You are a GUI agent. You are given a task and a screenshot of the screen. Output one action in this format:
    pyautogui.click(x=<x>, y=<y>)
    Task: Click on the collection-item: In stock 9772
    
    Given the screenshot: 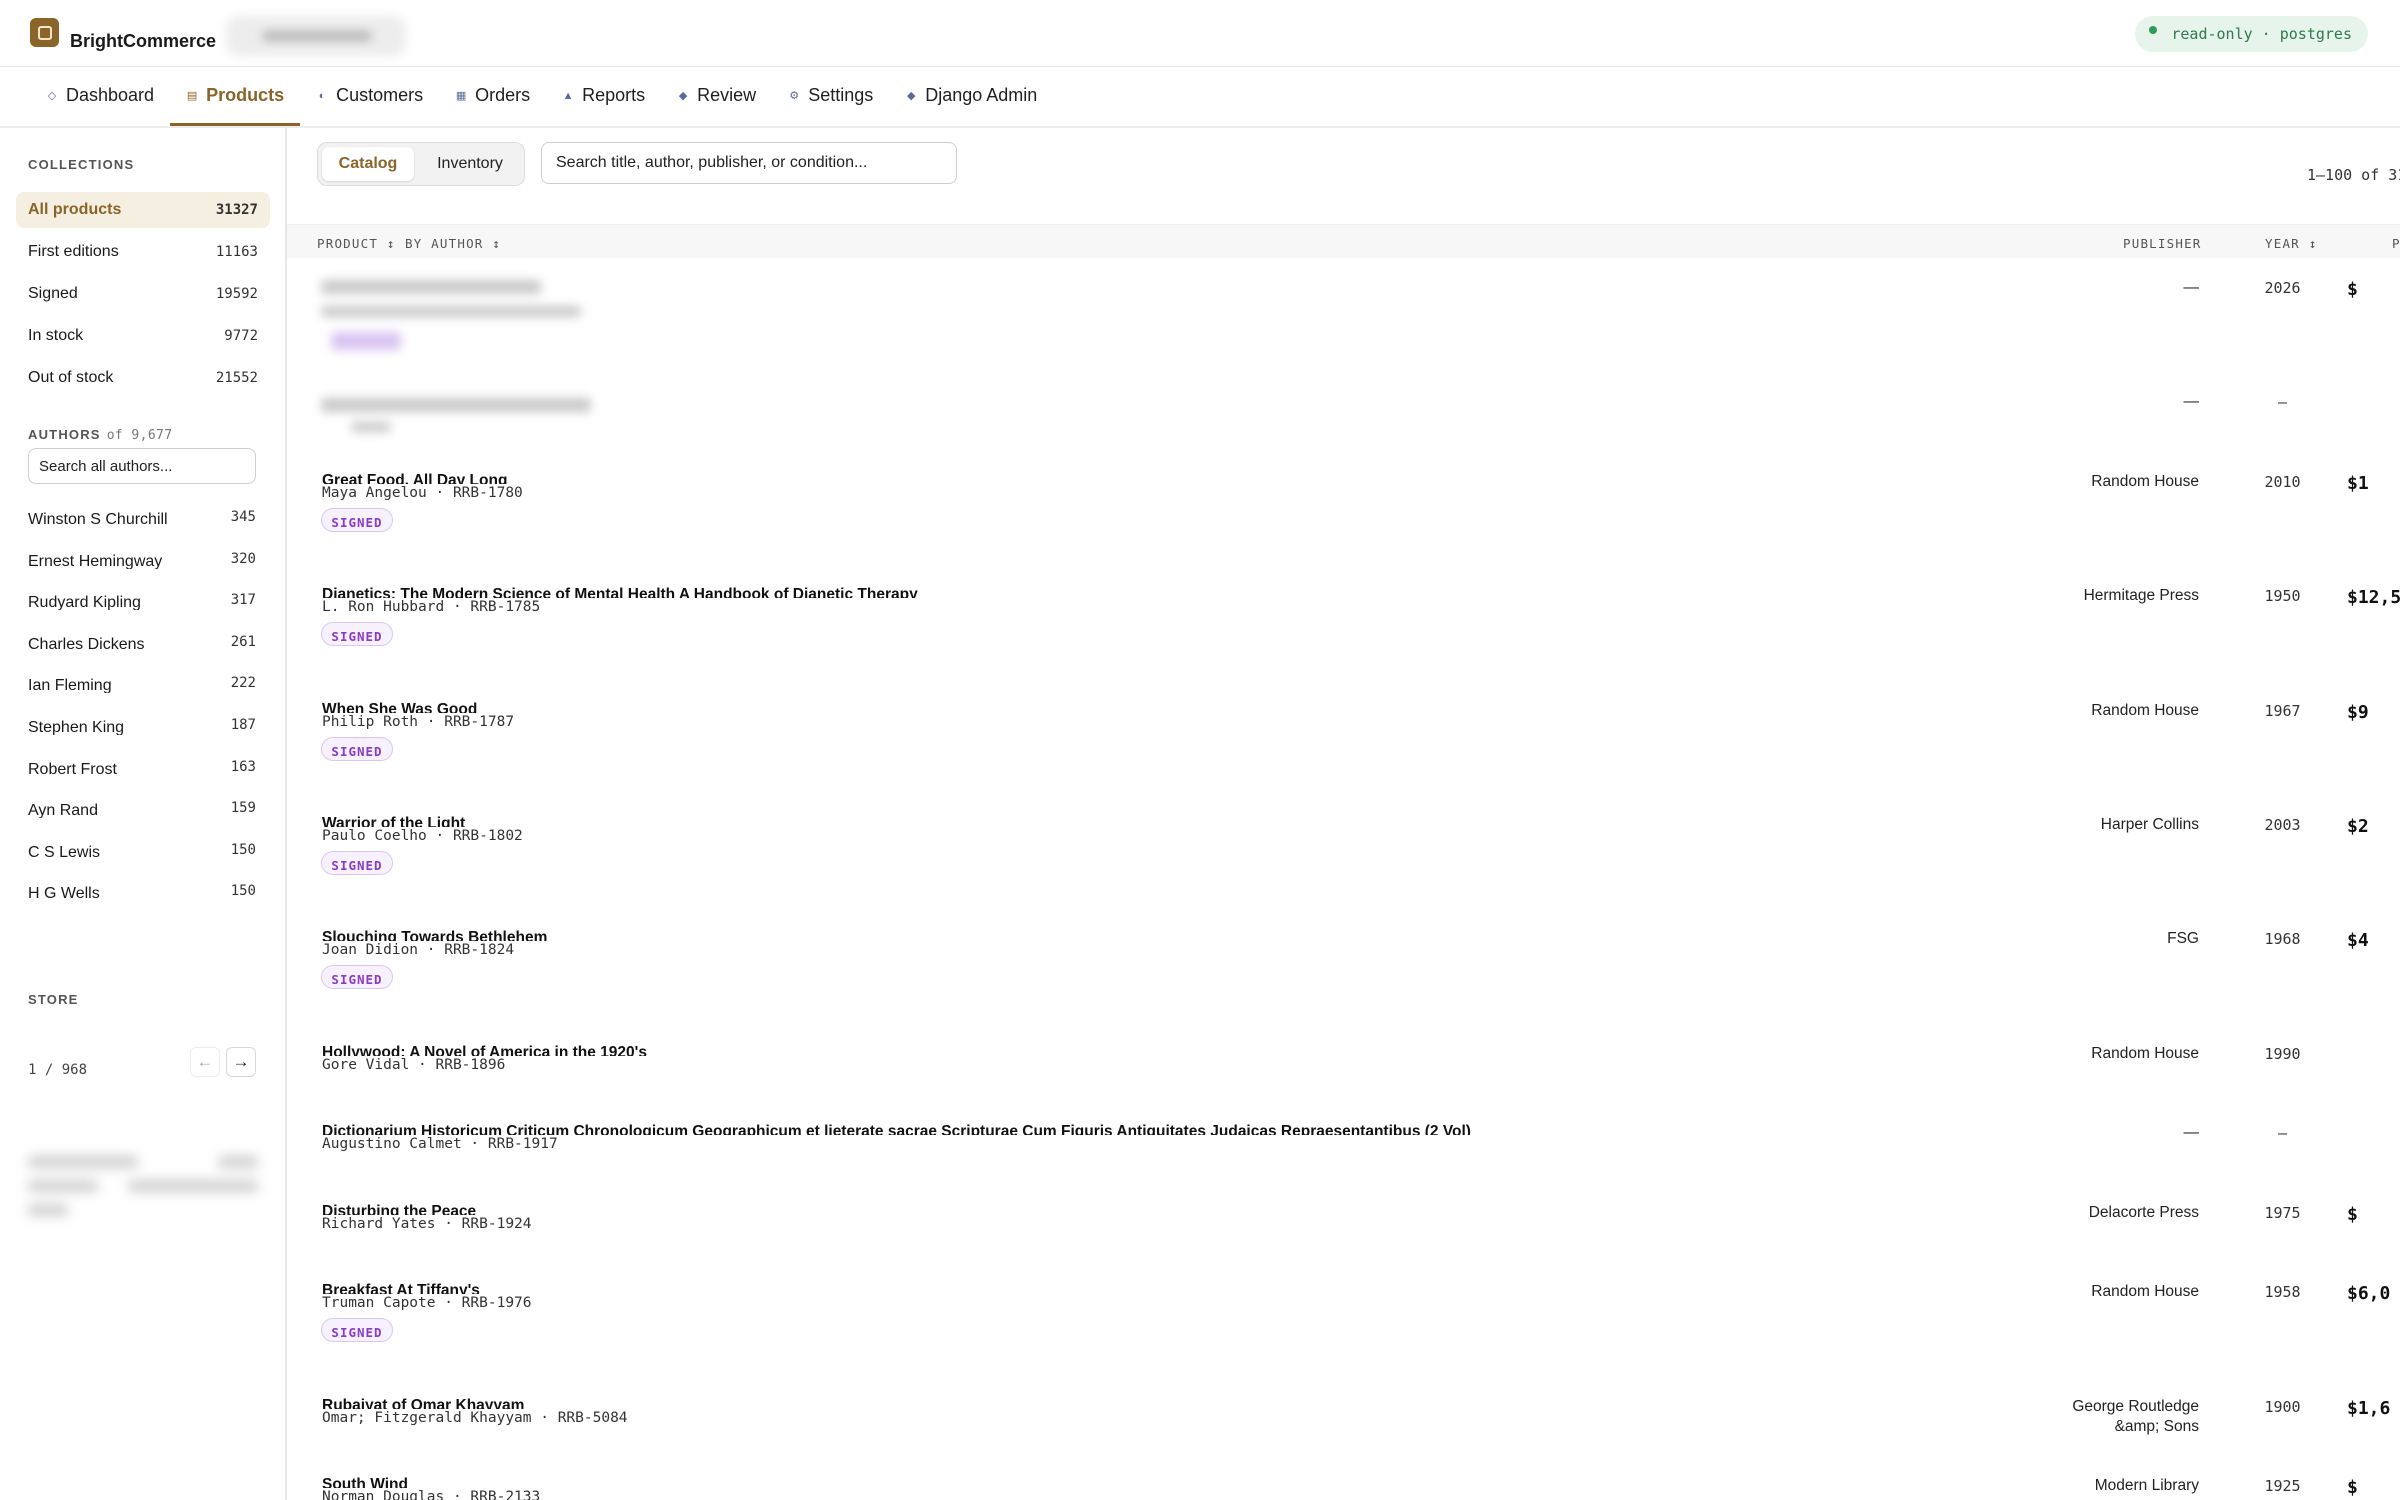 What is the action you would take?
    pyautogui.click(x=143, y=336)
    